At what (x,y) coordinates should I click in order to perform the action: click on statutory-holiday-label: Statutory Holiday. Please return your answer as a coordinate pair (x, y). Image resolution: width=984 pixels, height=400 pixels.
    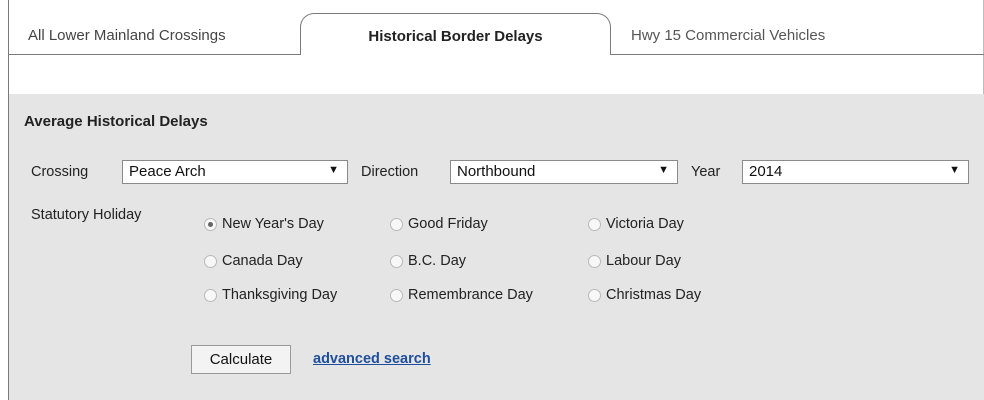
    Looking at the image, I should click on (86, 215).